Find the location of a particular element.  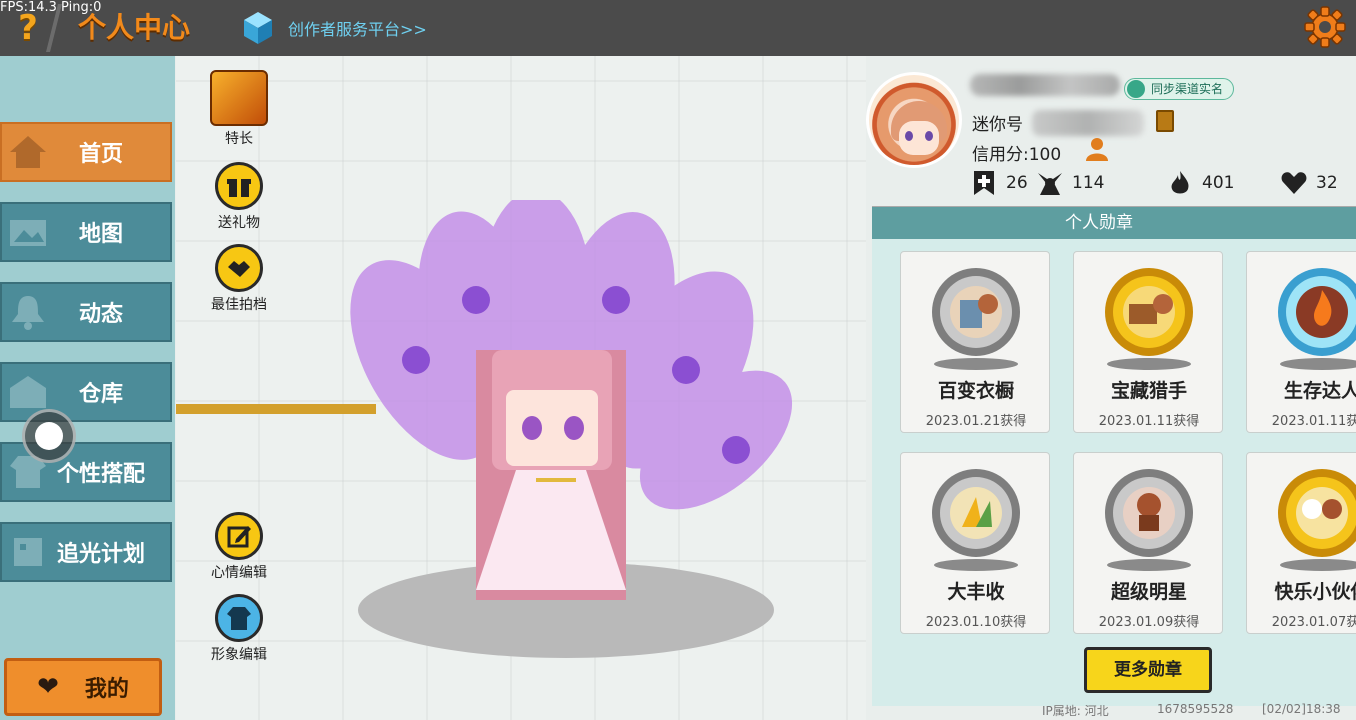

copy-icon is located at coordinates (1165, 121).